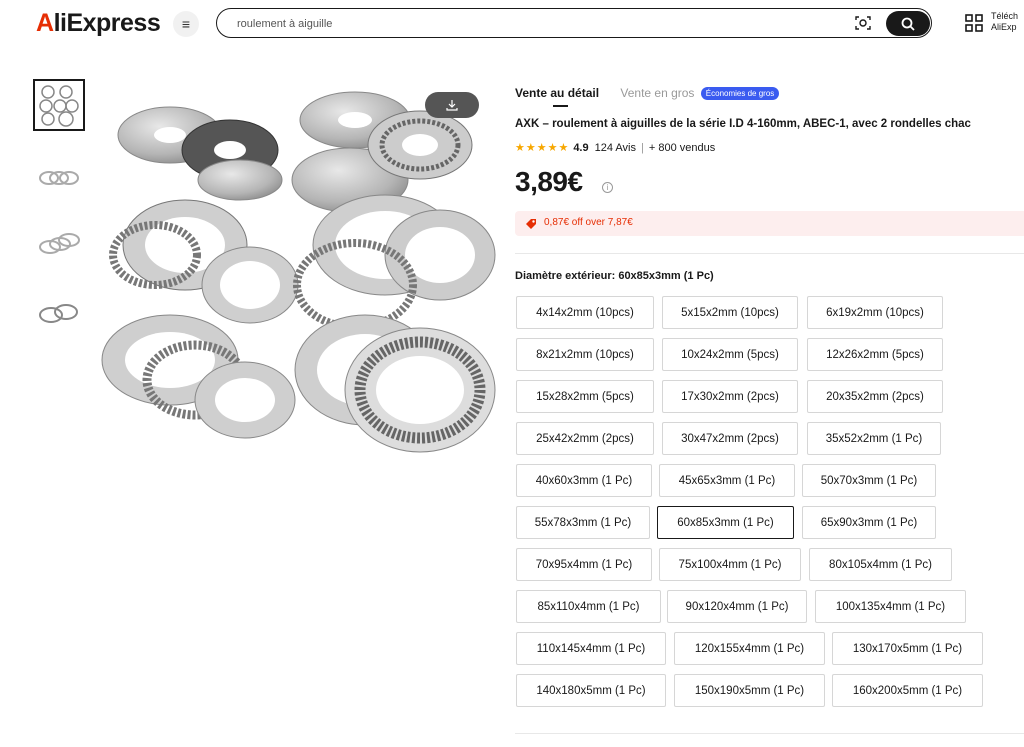  Describe the element at coordinates (557, 96) in the screenshot. I see `tab-retail: Vente au détail` at that location.